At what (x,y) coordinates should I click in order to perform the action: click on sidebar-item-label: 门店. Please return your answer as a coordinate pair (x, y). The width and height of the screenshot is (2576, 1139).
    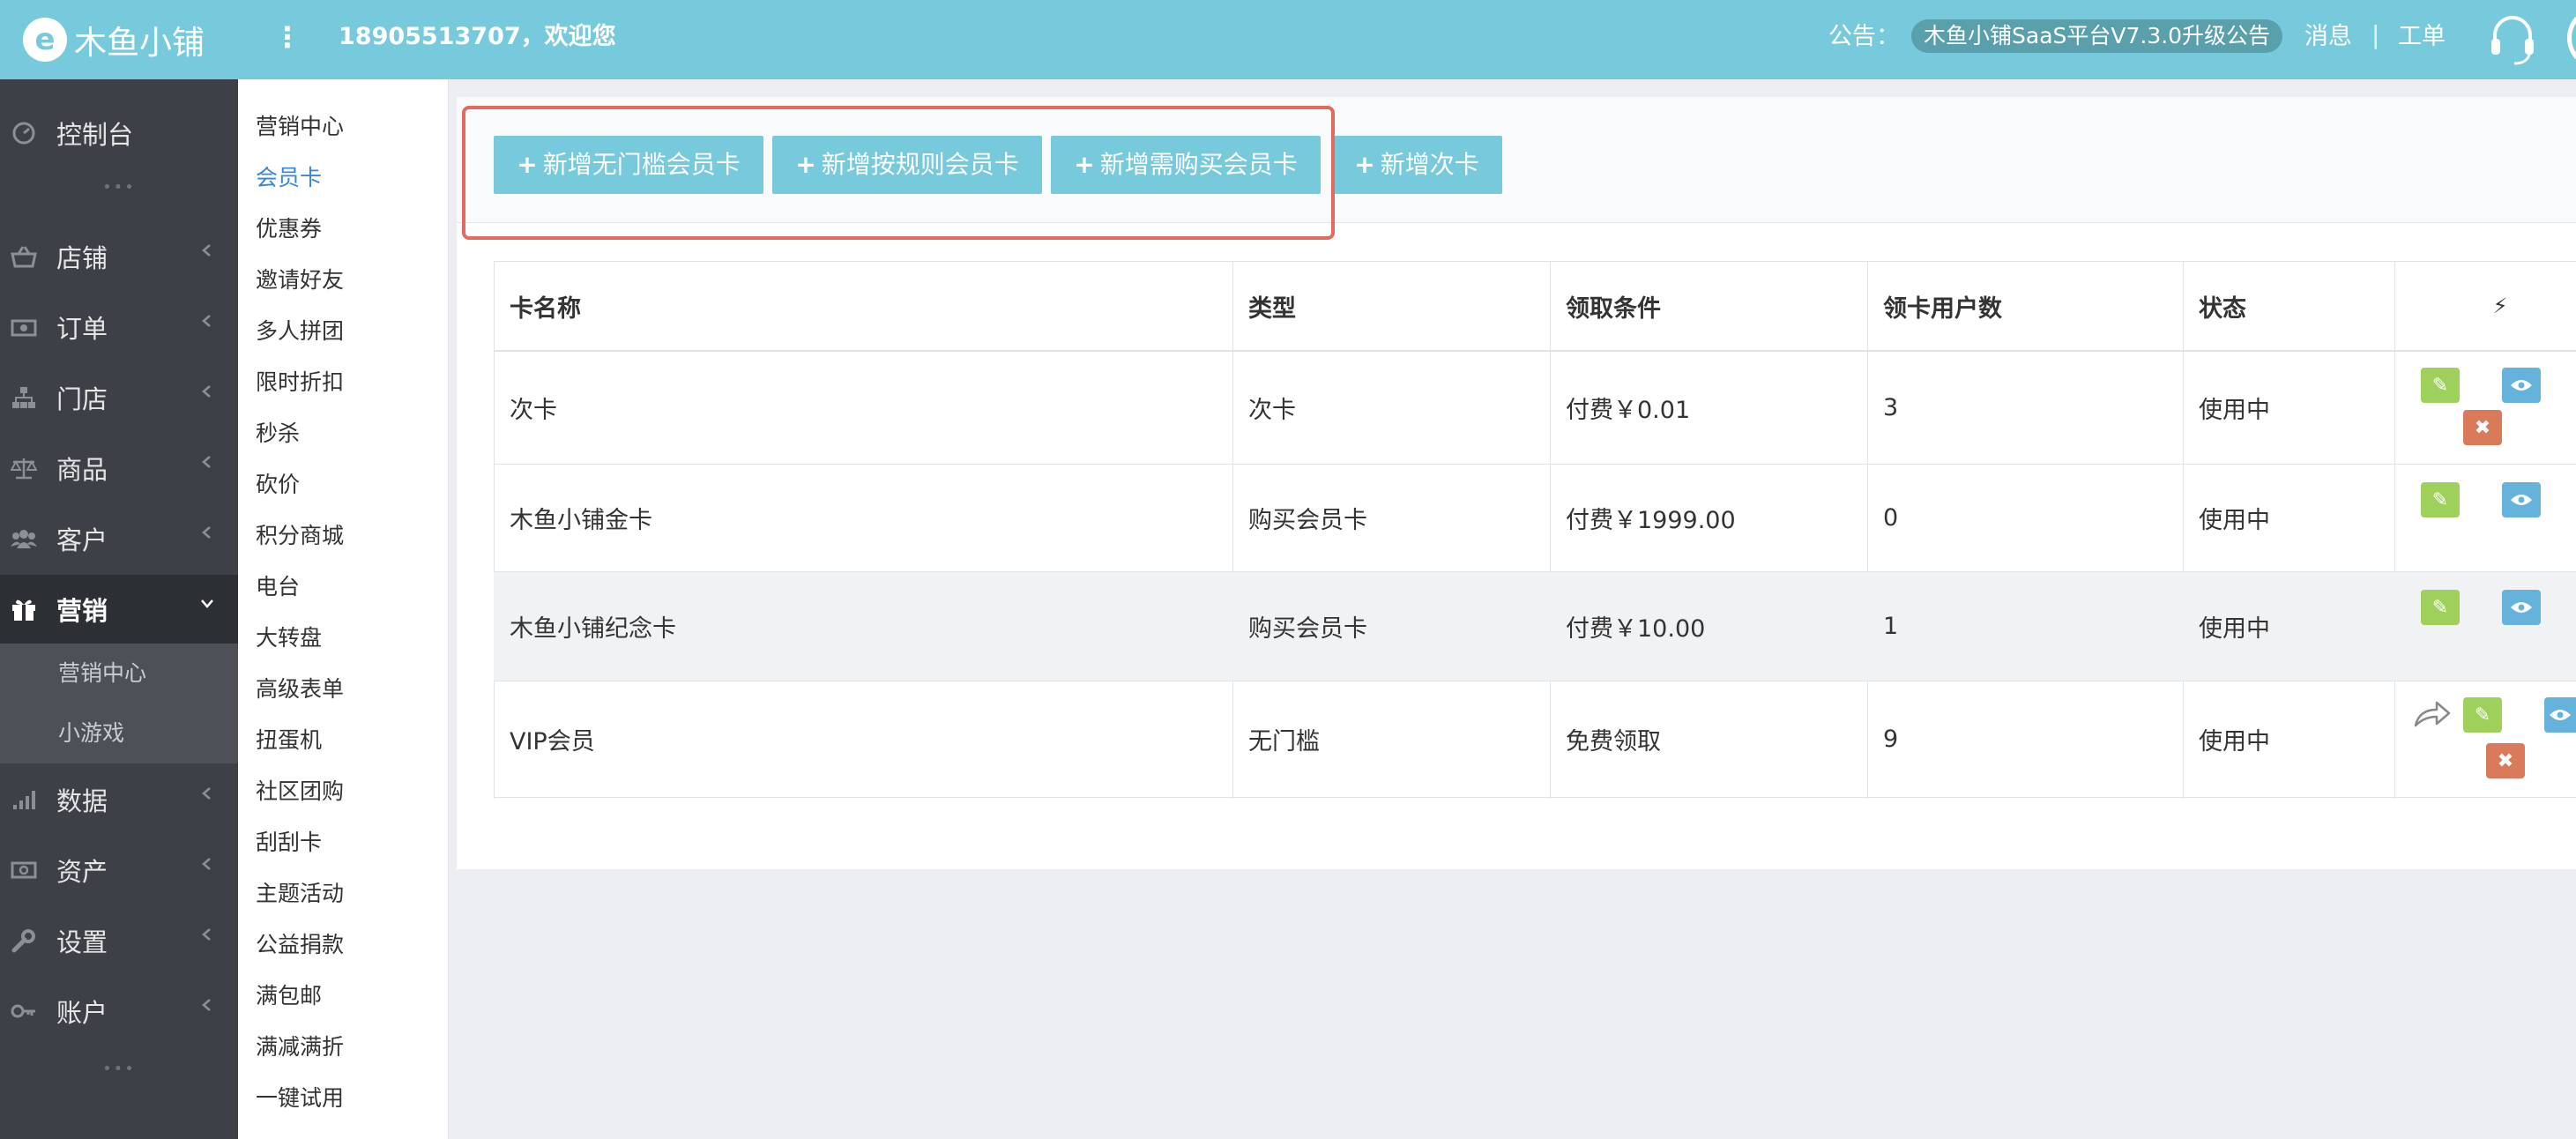
    Looking at the image, I should click on (82, 399).